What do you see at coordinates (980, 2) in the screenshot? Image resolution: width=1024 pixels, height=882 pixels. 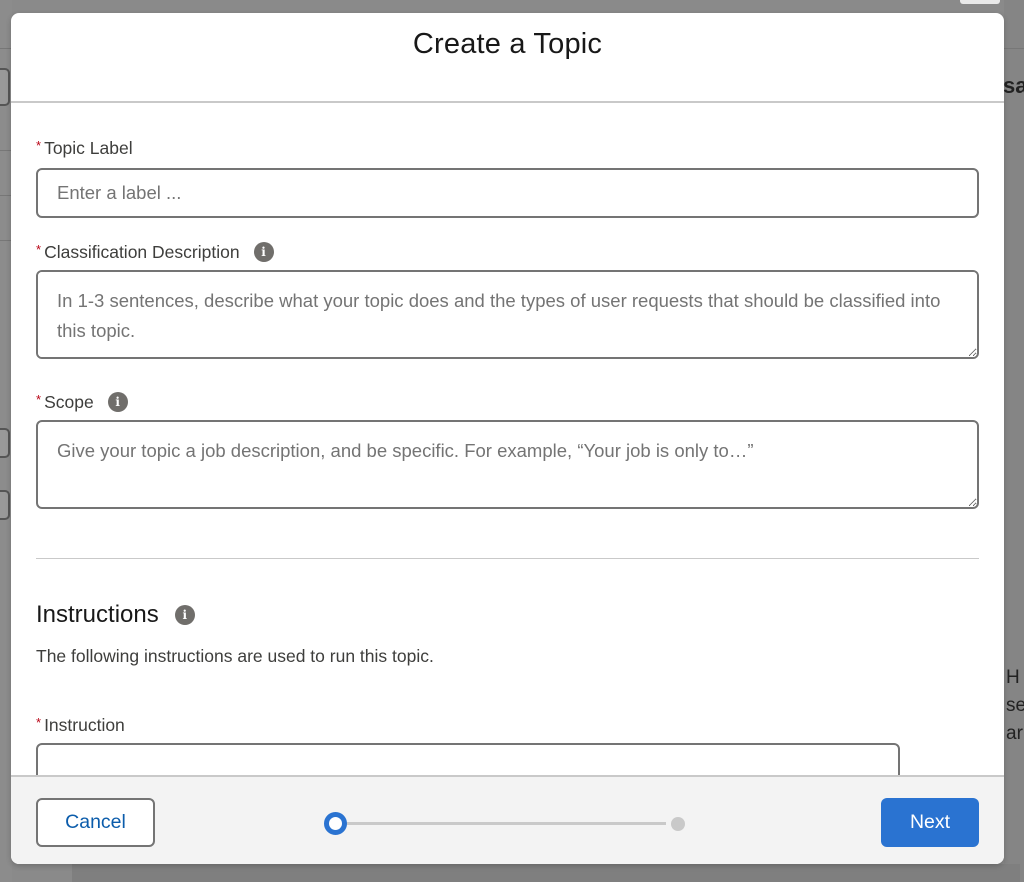 I see `background-tab` at bounding box center [980, 2].